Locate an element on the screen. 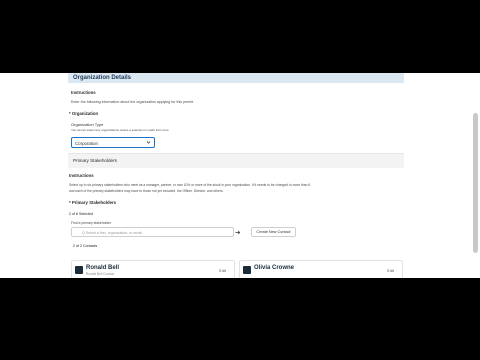 This screenshot has height=360, width=480. instructions-heading: Instructions is located at coordinates (83, 92).